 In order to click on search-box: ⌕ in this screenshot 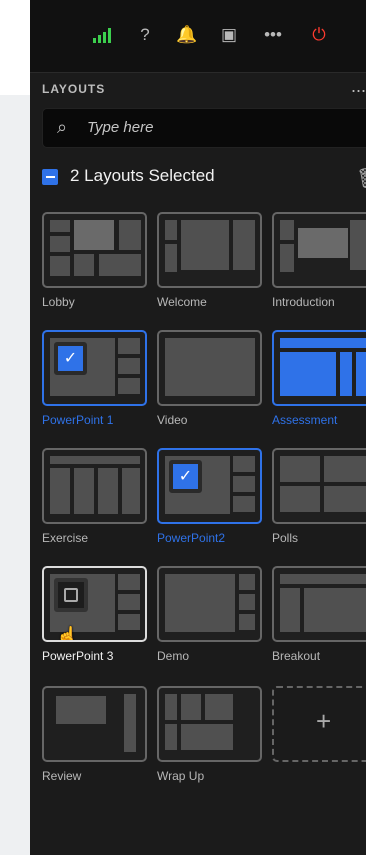, I will do `click(204, 128)`.